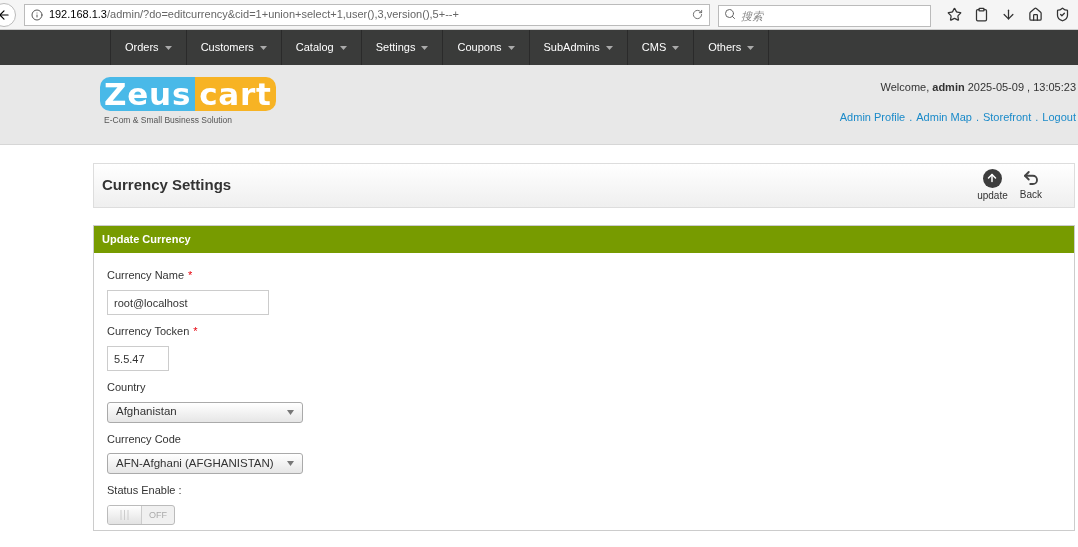  What do you see at coordinates (824, 15) in the screenshot?
I see `search-field: 搜索` at bounding box center [824, 15].